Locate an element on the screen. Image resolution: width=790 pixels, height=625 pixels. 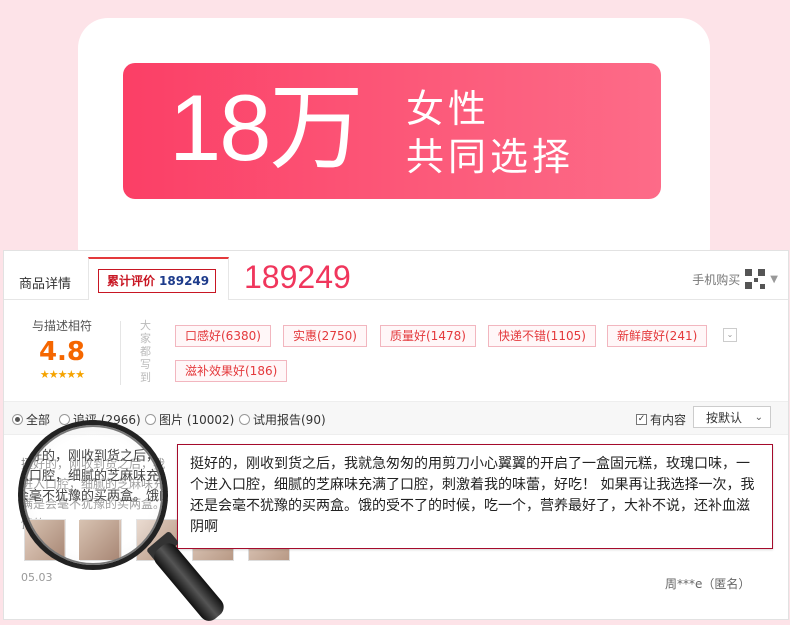
filter-all-label: 全部 is located at coordinates (38, 420).